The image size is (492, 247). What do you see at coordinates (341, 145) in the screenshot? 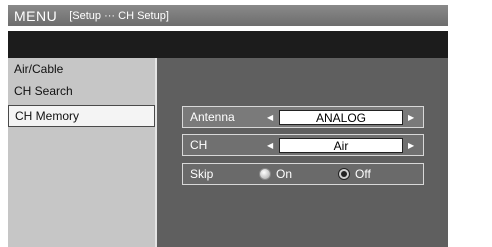
I see `ch-value: Air` at bounding box center [341, 145].